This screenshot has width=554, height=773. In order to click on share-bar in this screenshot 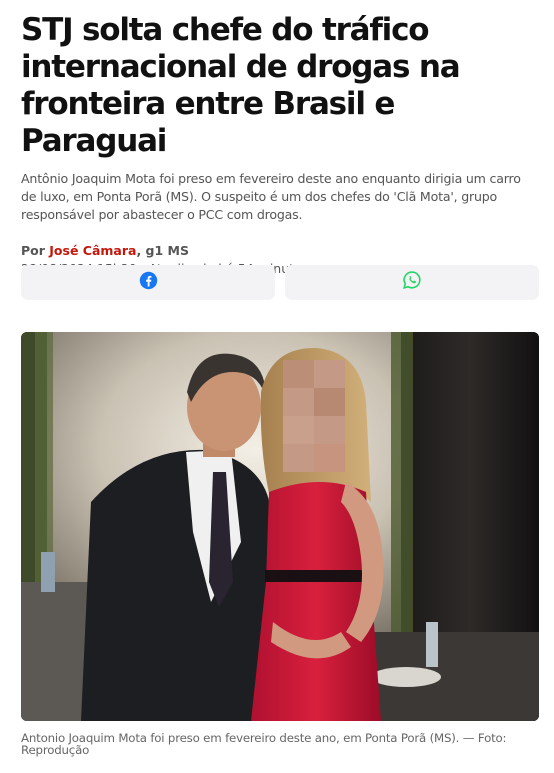, I will do `click(280, 282)`.